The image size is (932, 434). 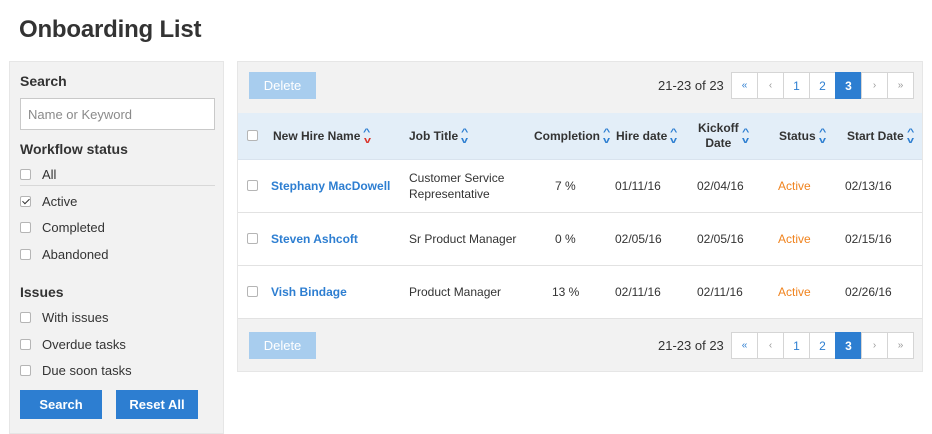 What do you see at coordinates (438, 136) in the screenshot?
I see `col-job-title: Job Title ^ v` at bounding box center [438, 136].